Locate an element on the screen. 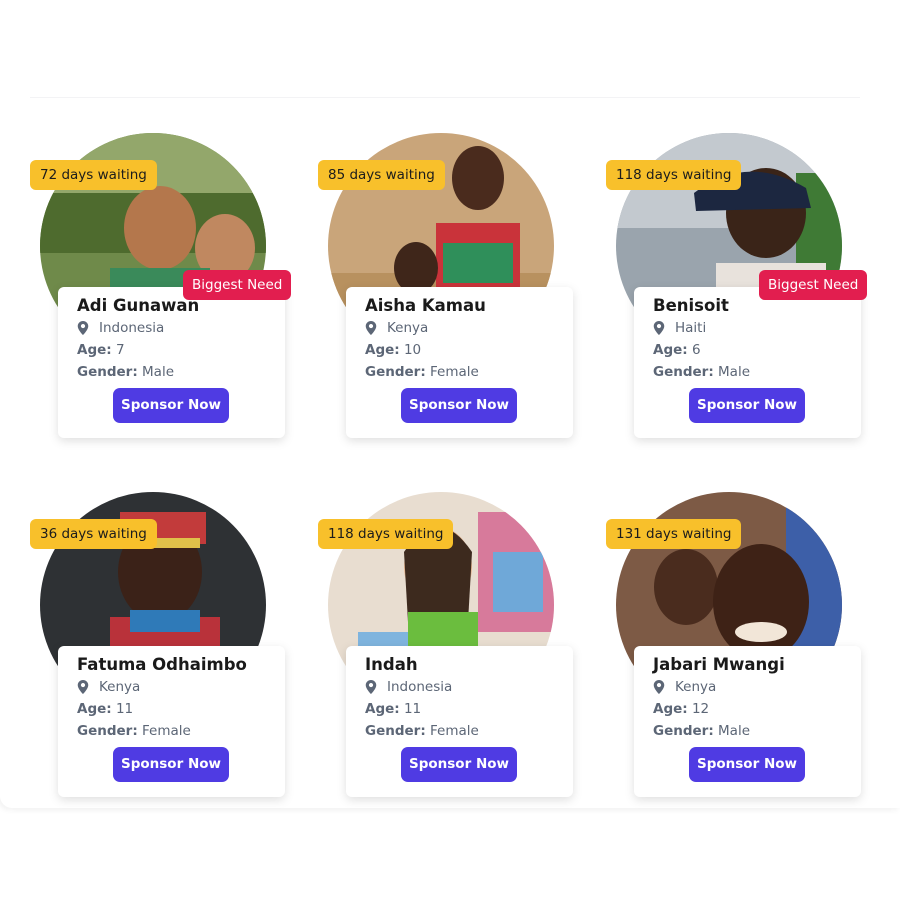 The width and height of the screenshot is (900, 900). age-value: 12 is located at coordinates (700, 709).